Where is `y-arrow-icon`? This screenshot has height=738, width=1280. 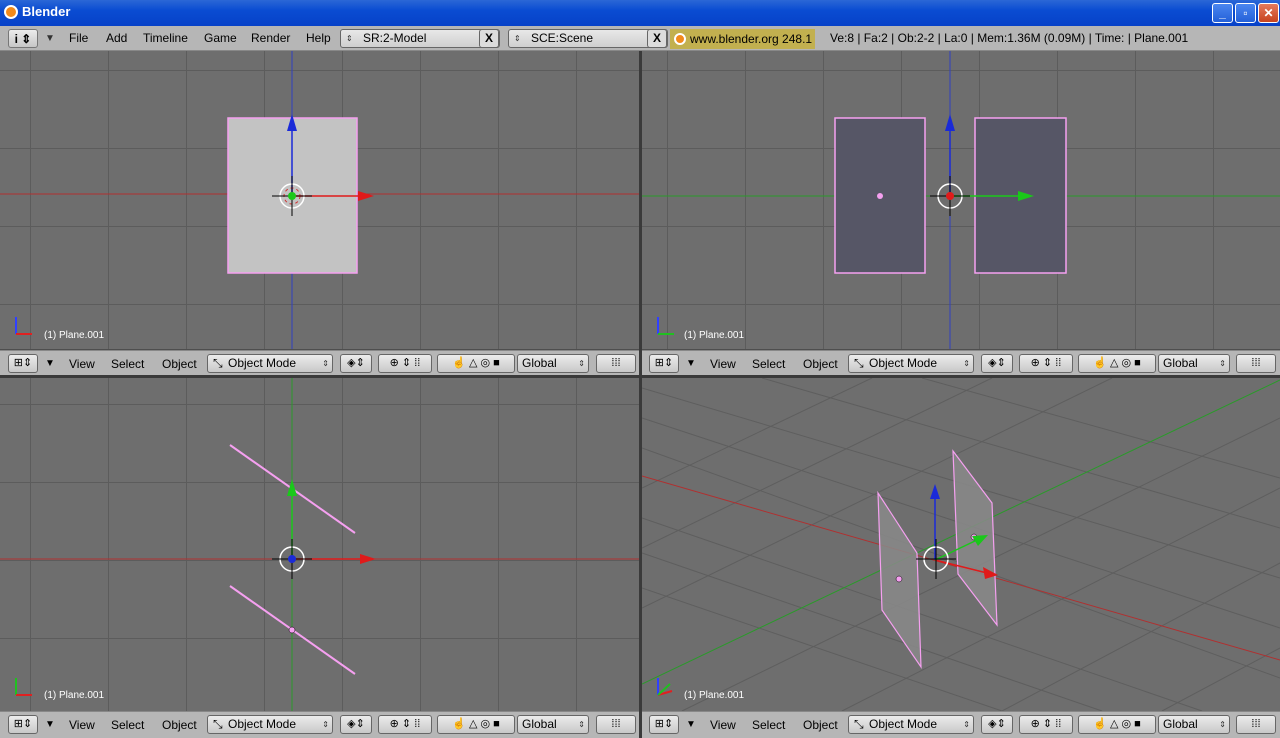 y-arrow-icon is located at coordinates (292, 487).